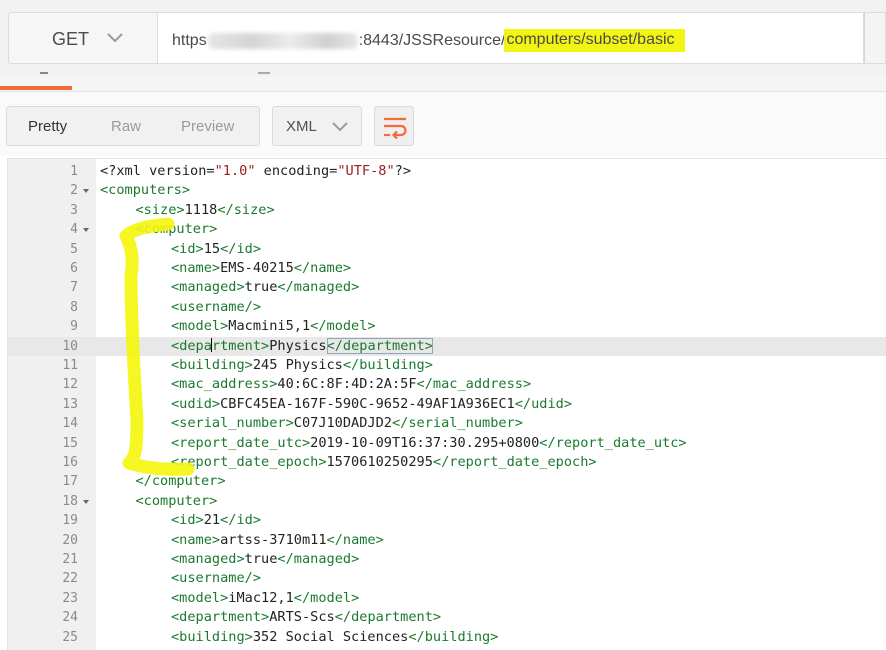 Image resolution: width=886 pixels, height=650 pixels. Describe the element at coordinates (70, 559) in the screenshot. I see `line-number: 21` at that location.